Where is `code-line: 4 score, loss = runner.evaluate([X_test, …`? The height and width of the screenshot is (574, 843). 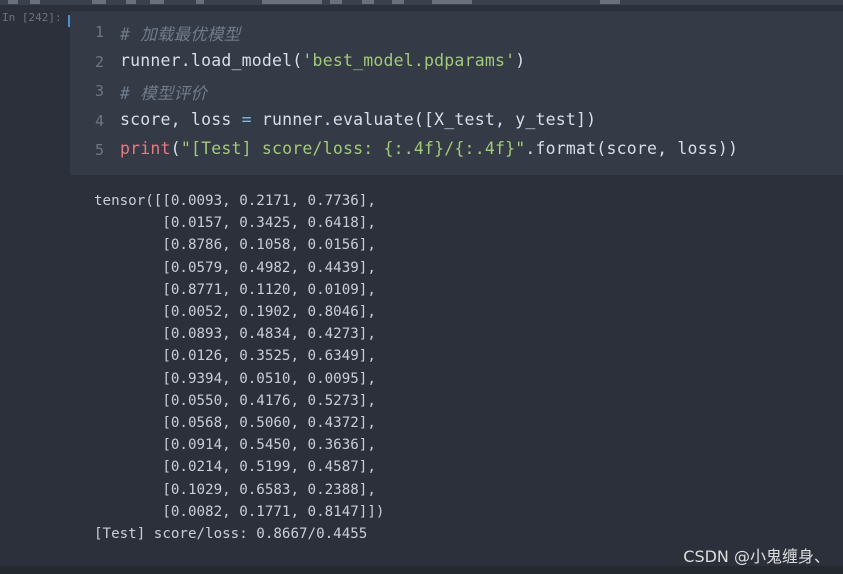 code-line: 4 score, loss = runner.evaluate([X_test, … is located at coordinates (456, 120).